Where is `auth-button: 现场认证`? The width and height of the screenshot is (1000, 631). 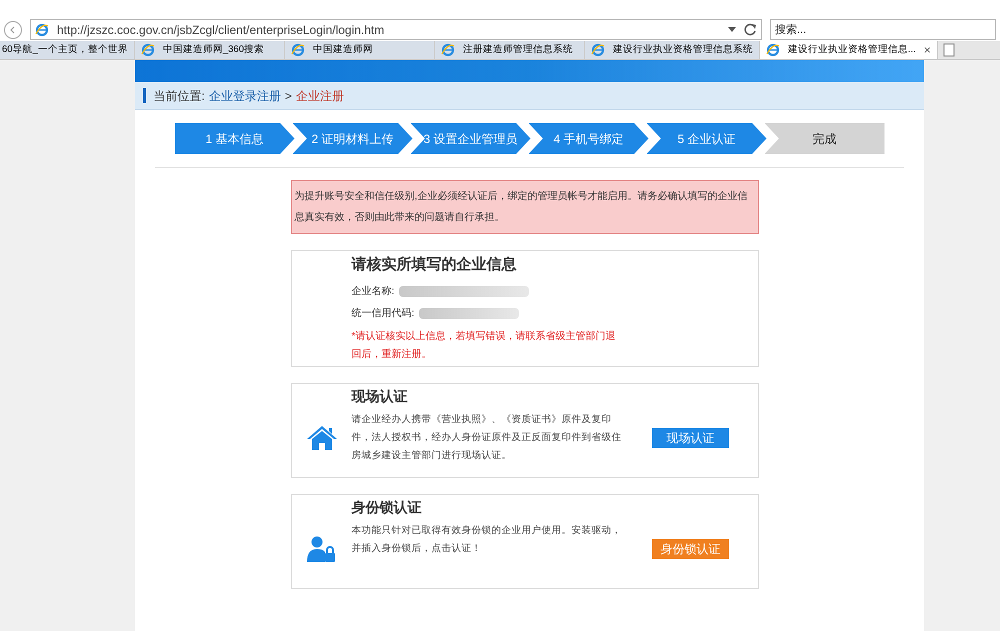 auth-button: 现场认证 is located at coordinates (690, 438).